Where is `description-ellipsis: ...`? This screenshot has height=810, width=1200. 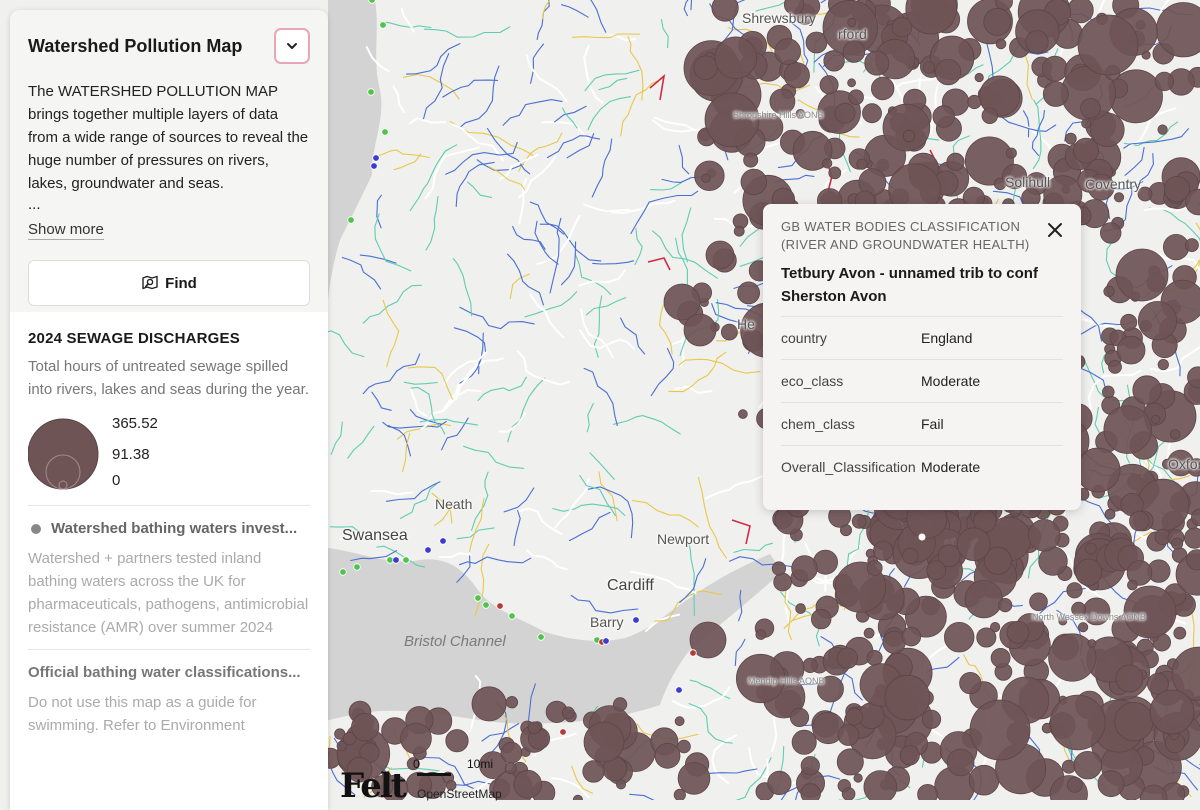
description-ellipsis: ... is located at coordinates (169, 205).